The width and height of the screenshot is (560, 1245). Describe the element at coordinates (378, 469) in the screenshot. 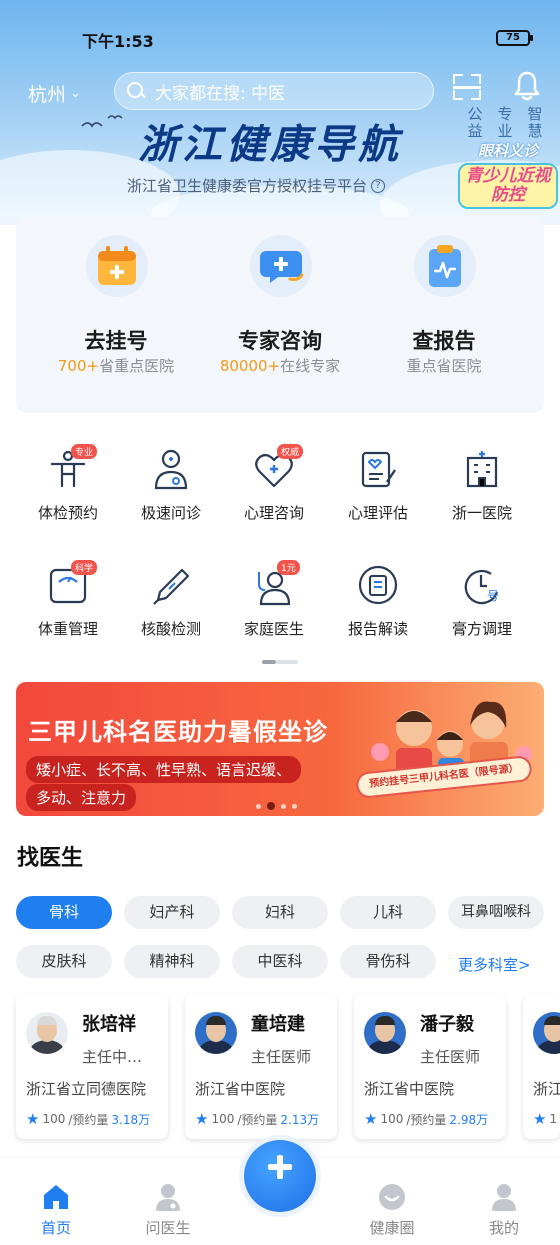

I see `assessment-icon` at that location.